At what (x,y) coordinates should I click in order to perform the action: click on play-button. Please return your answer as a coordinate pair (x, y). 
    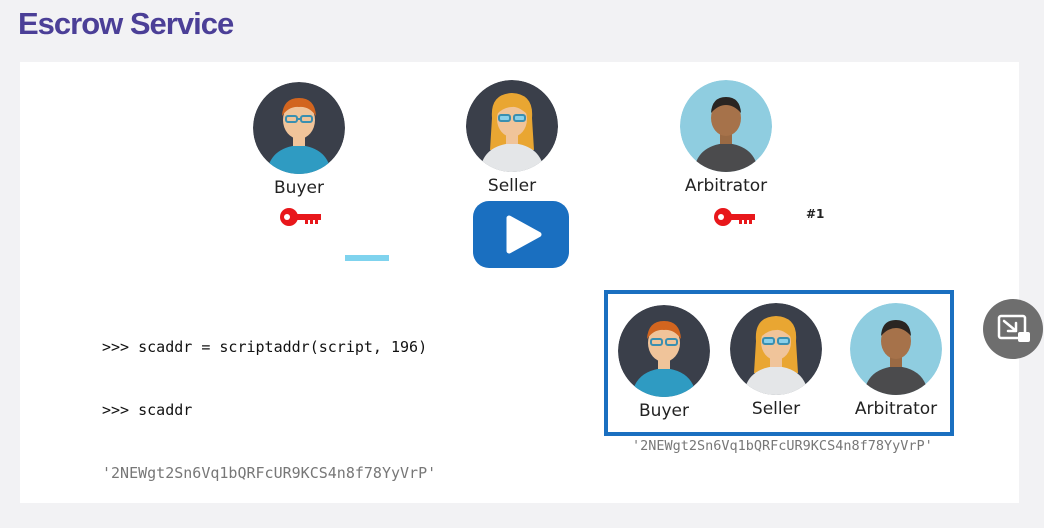
    Looking at the image, I should click on (521, 234).